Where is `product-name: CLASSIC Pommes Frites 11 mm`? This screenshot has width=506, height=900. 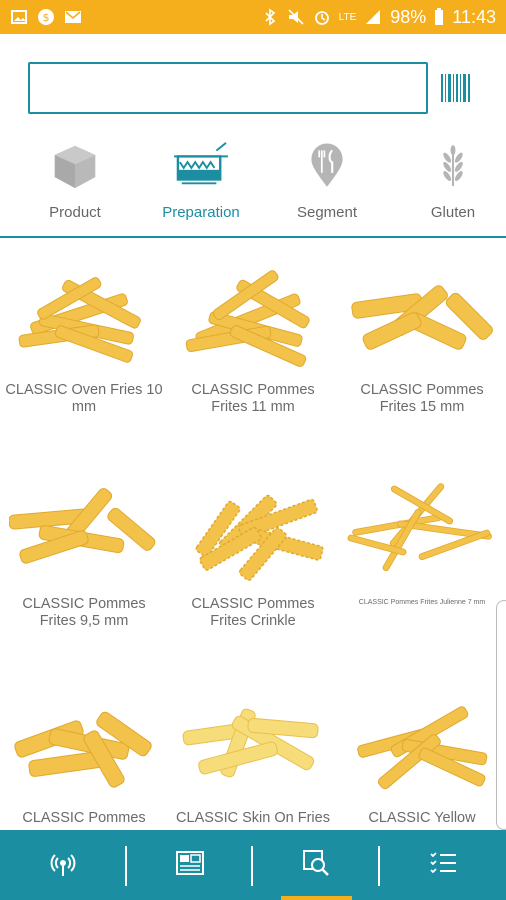 product-name: CLASSIC Pommes Frites 11 mm is located at coordinates (253, 398).